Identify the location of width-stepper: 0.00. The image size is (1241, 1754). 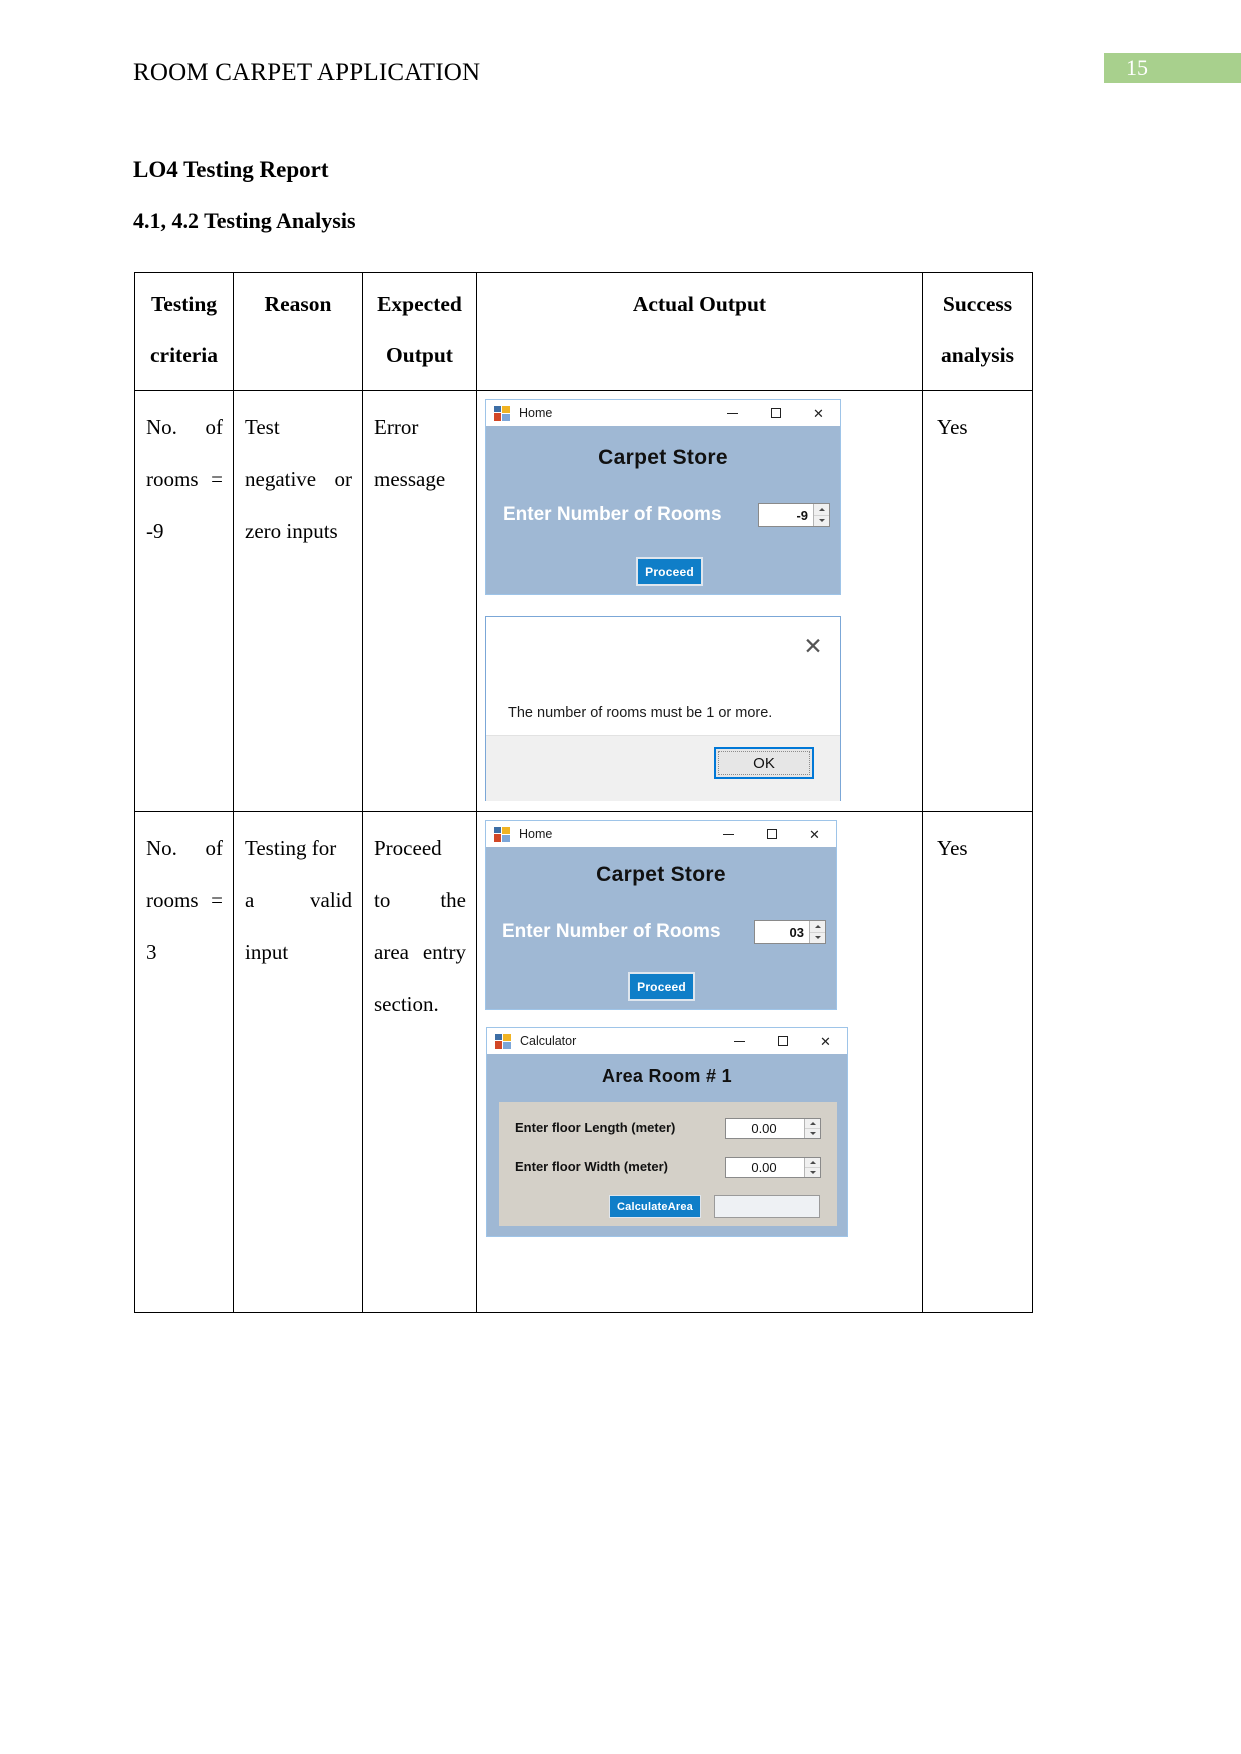
(773, 1167).